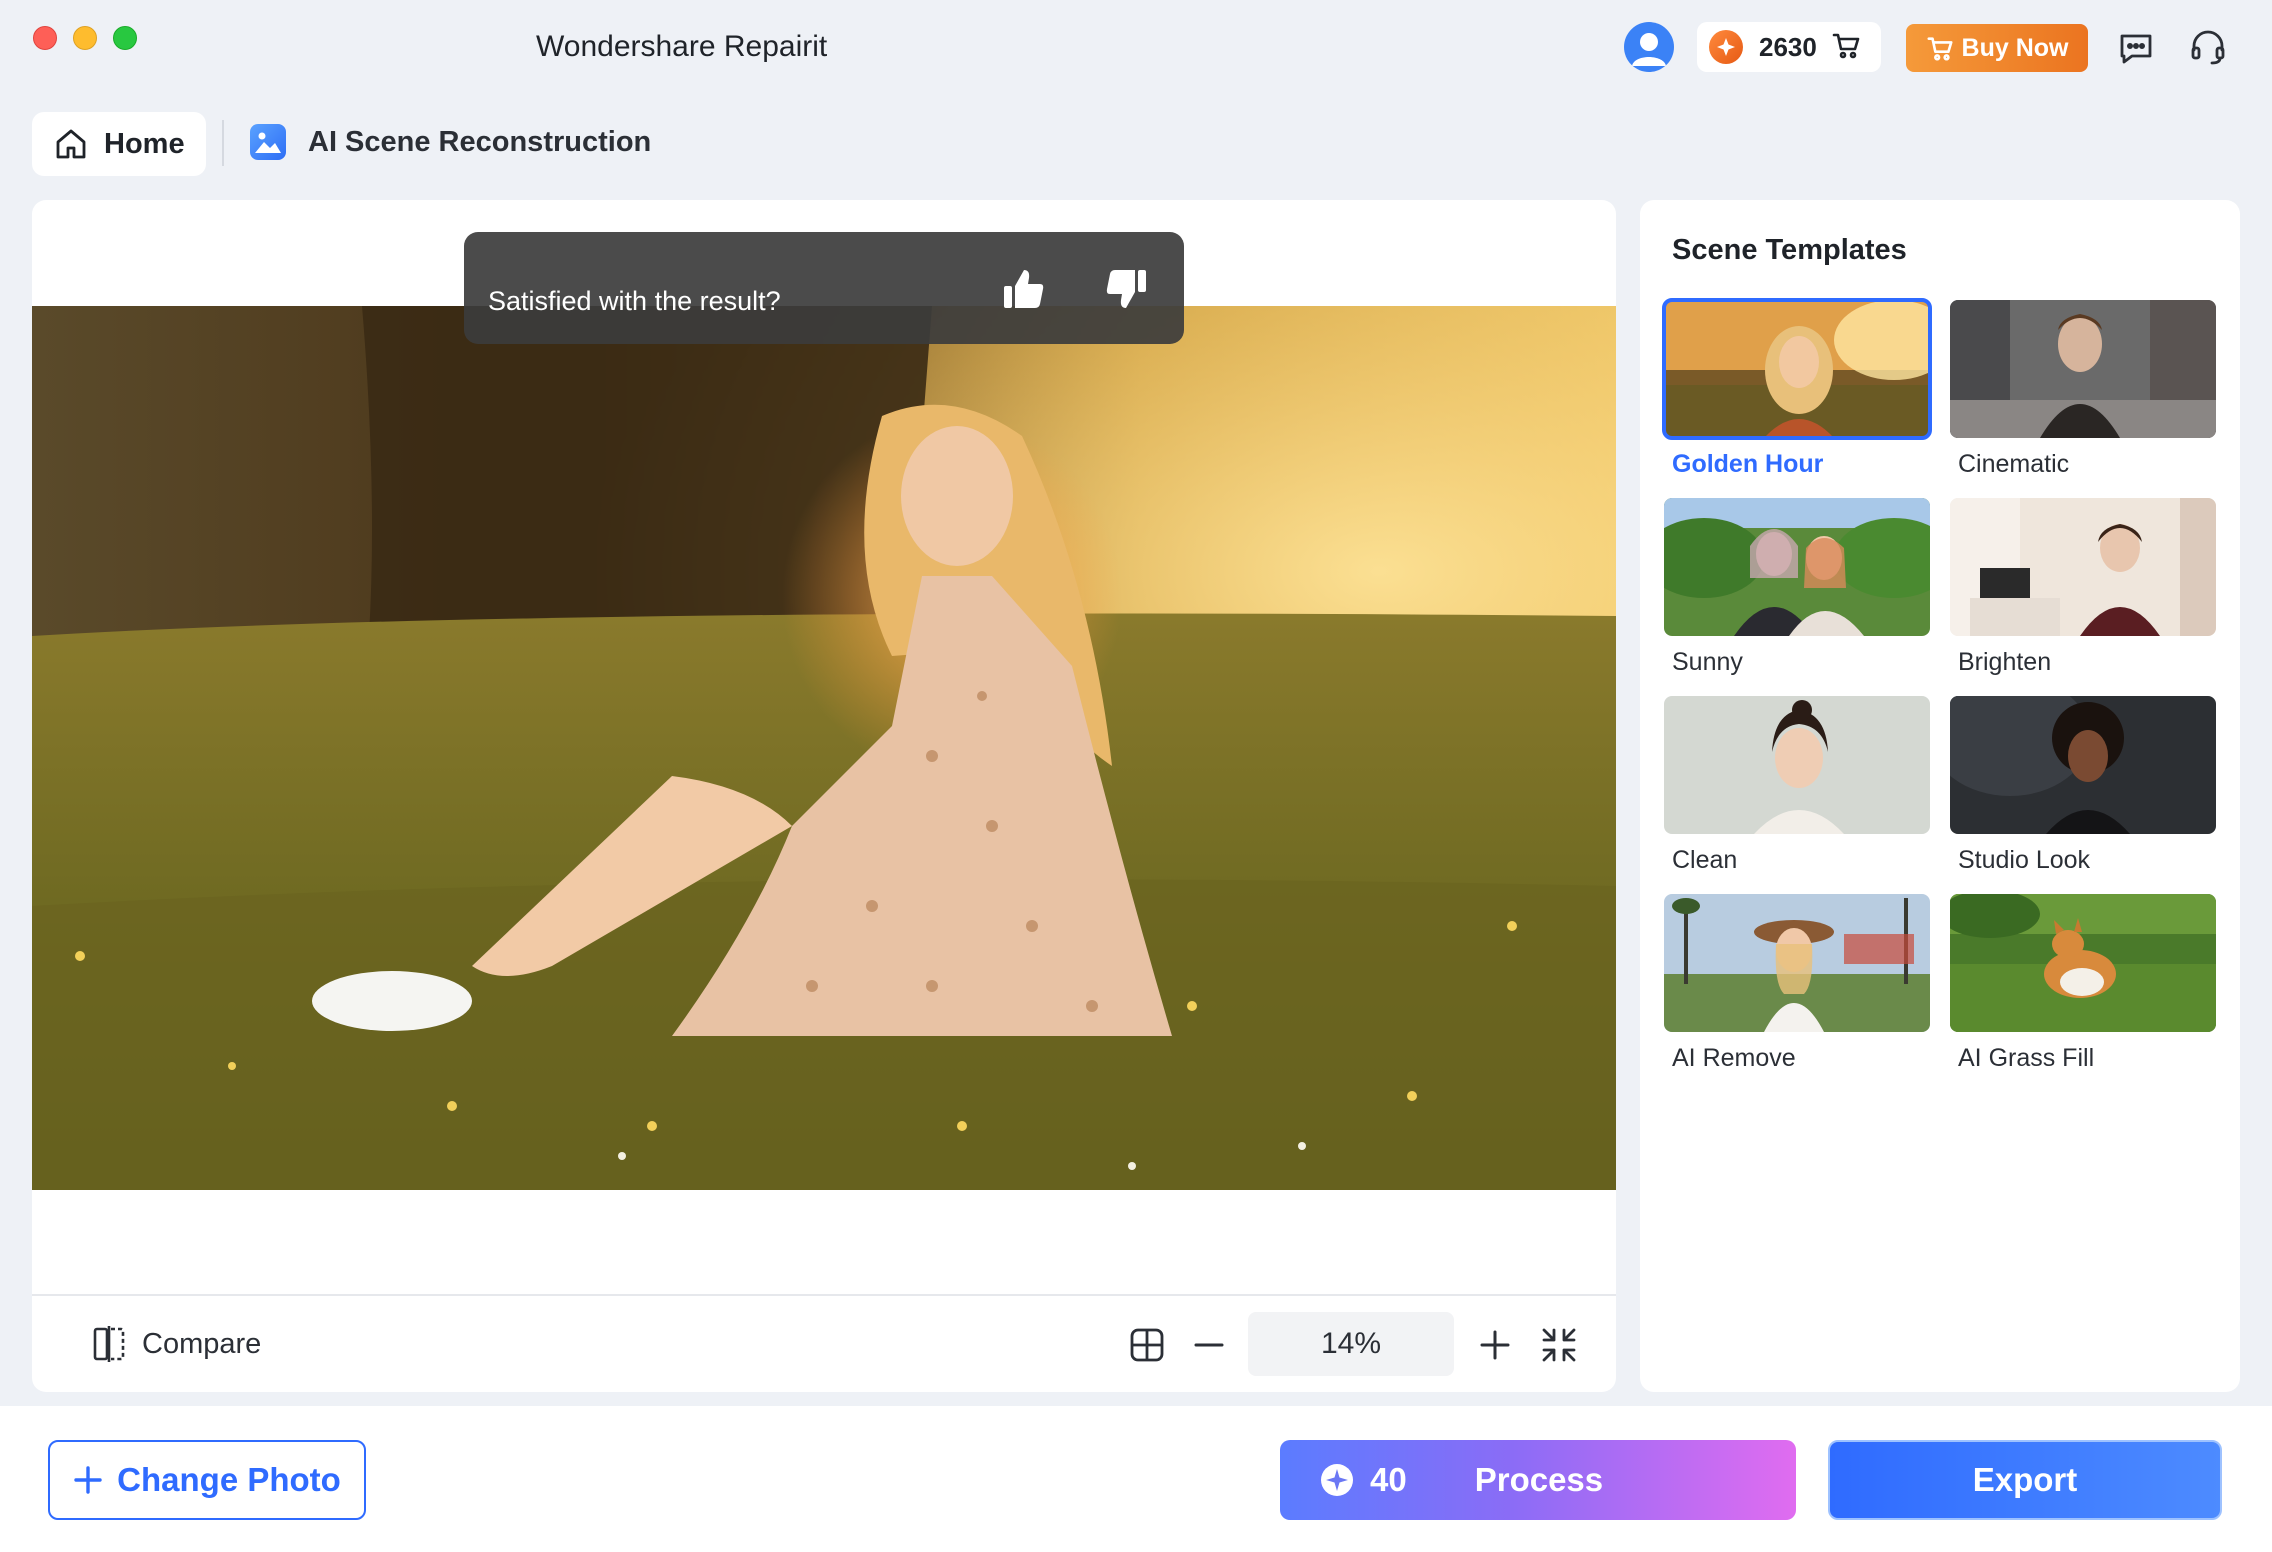 This screenshot has width=2272, height=1552. What do you see at coordinates (144, 143) in the screenshot?
I see `home-label: Home` at bounding box center [144, 143].